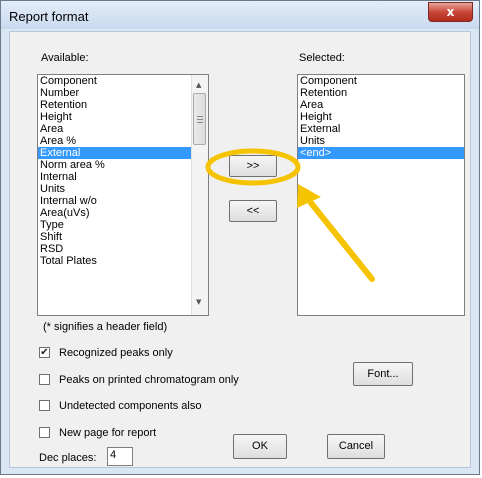 The image size is (482, 478). What do you see at coordinates (123, 189) in the screenshot?
I see `available-list-item: Units` at bounding box center [123, 189].